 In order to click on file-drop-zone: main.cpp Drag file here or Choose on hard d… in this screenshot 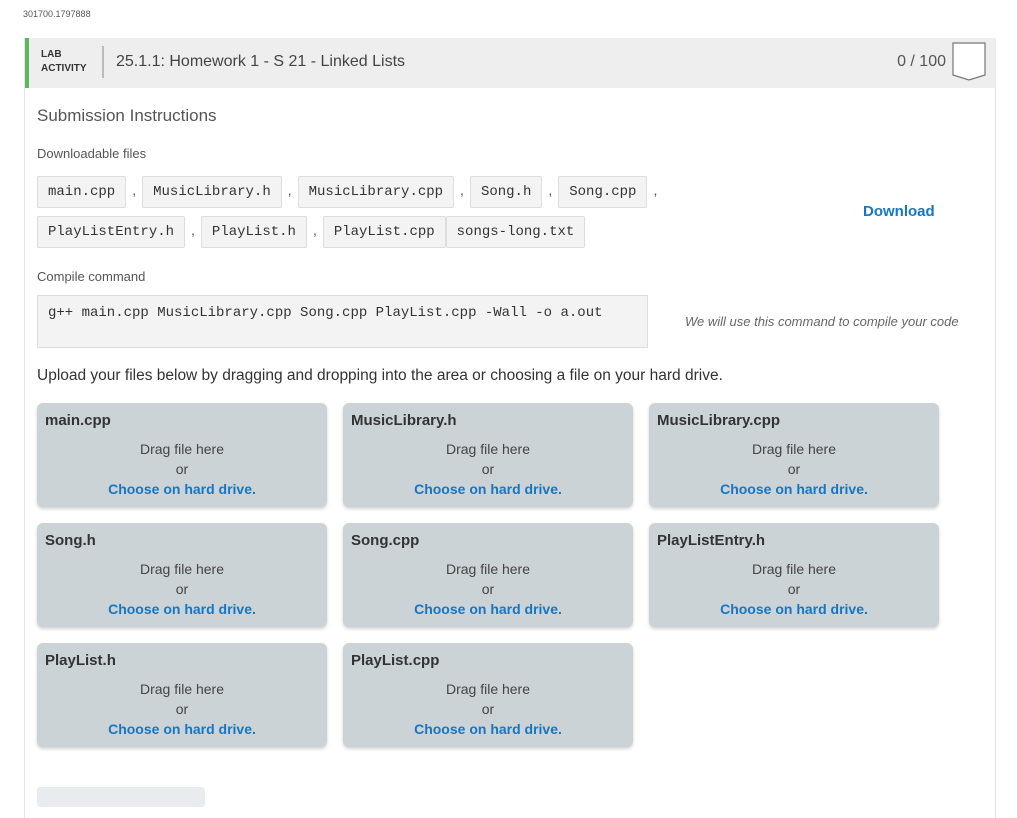, I will do `click(182, 455)`.